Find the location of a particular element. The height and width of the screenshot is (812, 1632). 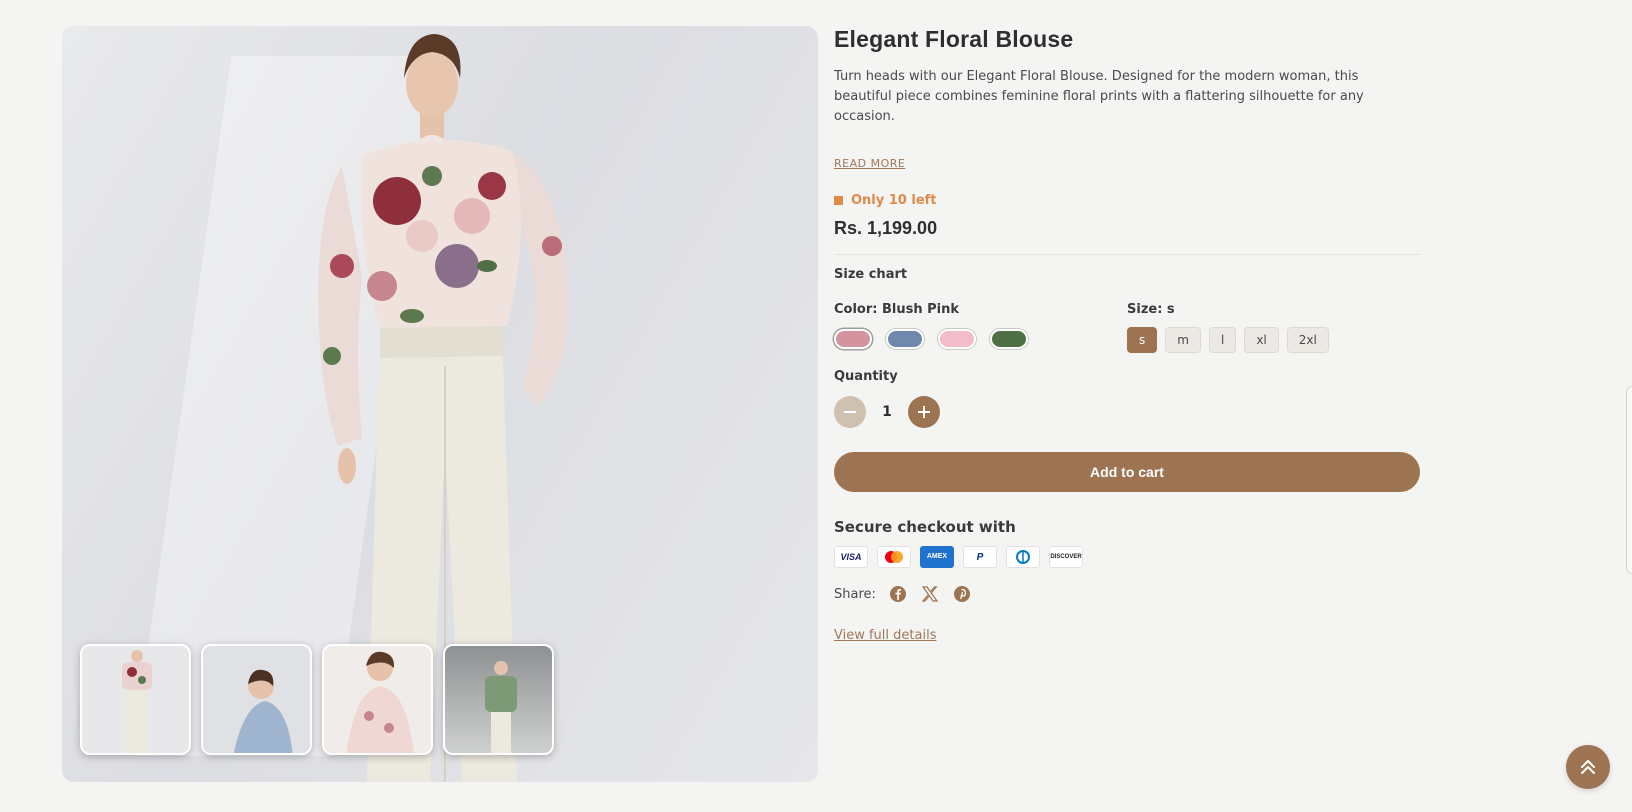

double-chevron-up-icon is located at coordinates (1588, 767).